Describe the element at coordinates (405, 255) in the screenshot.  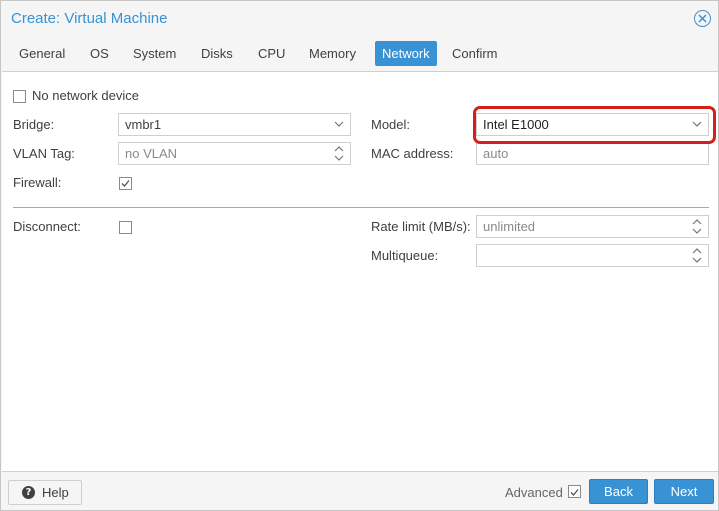
I see `multiqueue-label: Multiqueue:` at that location.